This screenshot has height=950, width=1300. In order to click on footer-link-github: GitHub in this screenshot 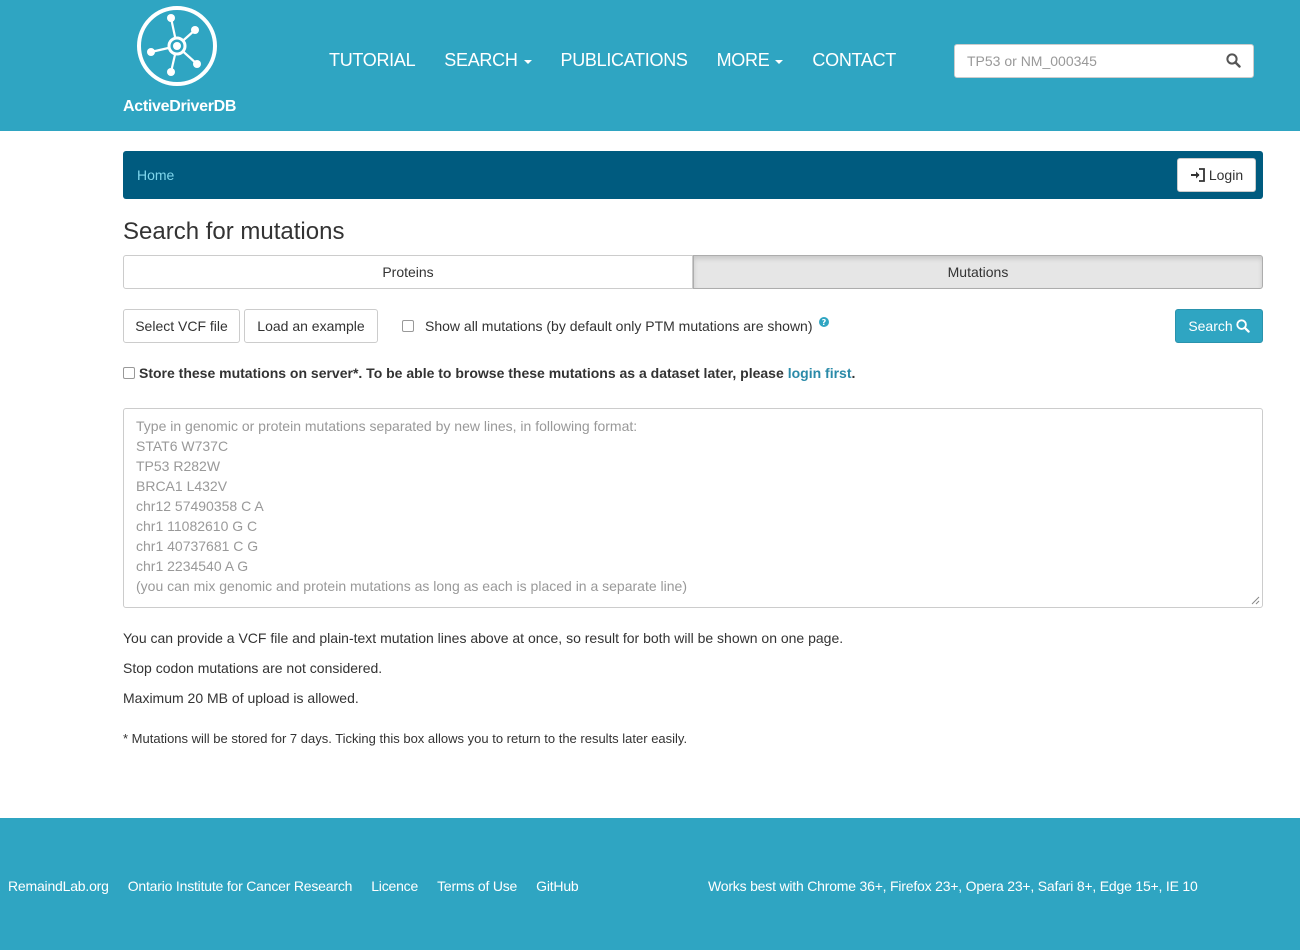, I will do `click(557, 886)`.